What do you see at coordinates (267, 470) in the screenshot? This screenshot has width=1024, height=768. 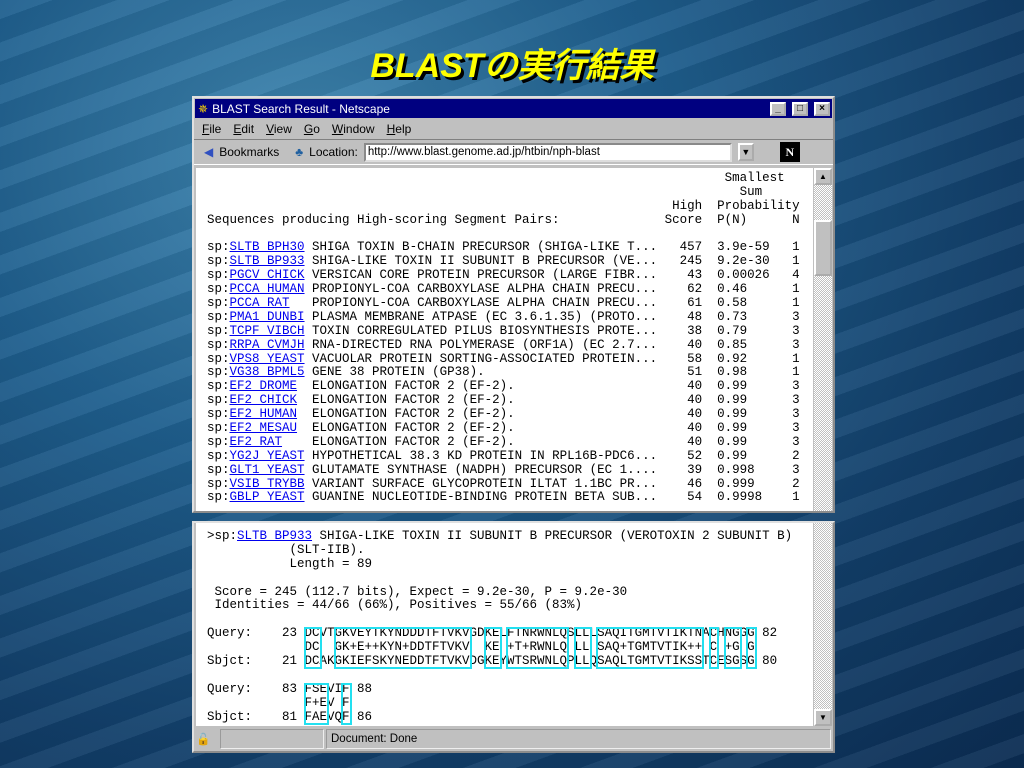 I see `sequence-link: GLT1 YEAST` at bounding box center [267, 470].